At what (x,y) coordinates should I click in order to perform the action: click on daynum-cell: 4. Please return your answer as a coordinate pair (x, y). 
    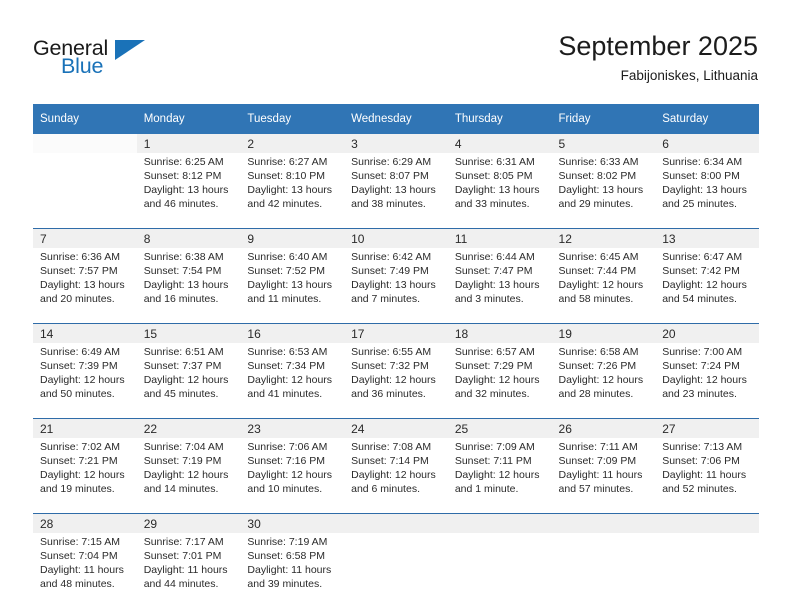
    Looking at the image, I should click on (499, 143).